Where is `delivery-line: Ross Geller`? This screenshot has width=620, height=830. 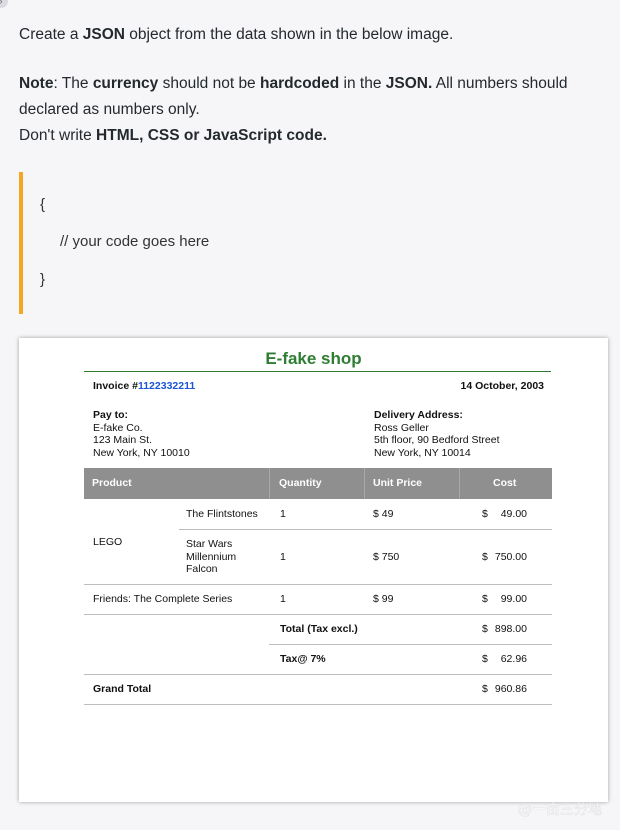
delivery-line: Ross Geller is located at coordinates (401, 427).